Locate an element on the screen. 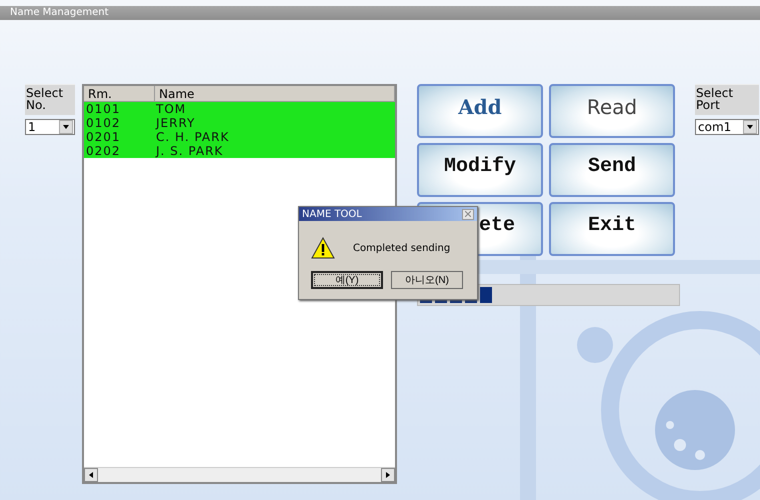  number-dropdown: 1 is located at coordinates (50, 127).